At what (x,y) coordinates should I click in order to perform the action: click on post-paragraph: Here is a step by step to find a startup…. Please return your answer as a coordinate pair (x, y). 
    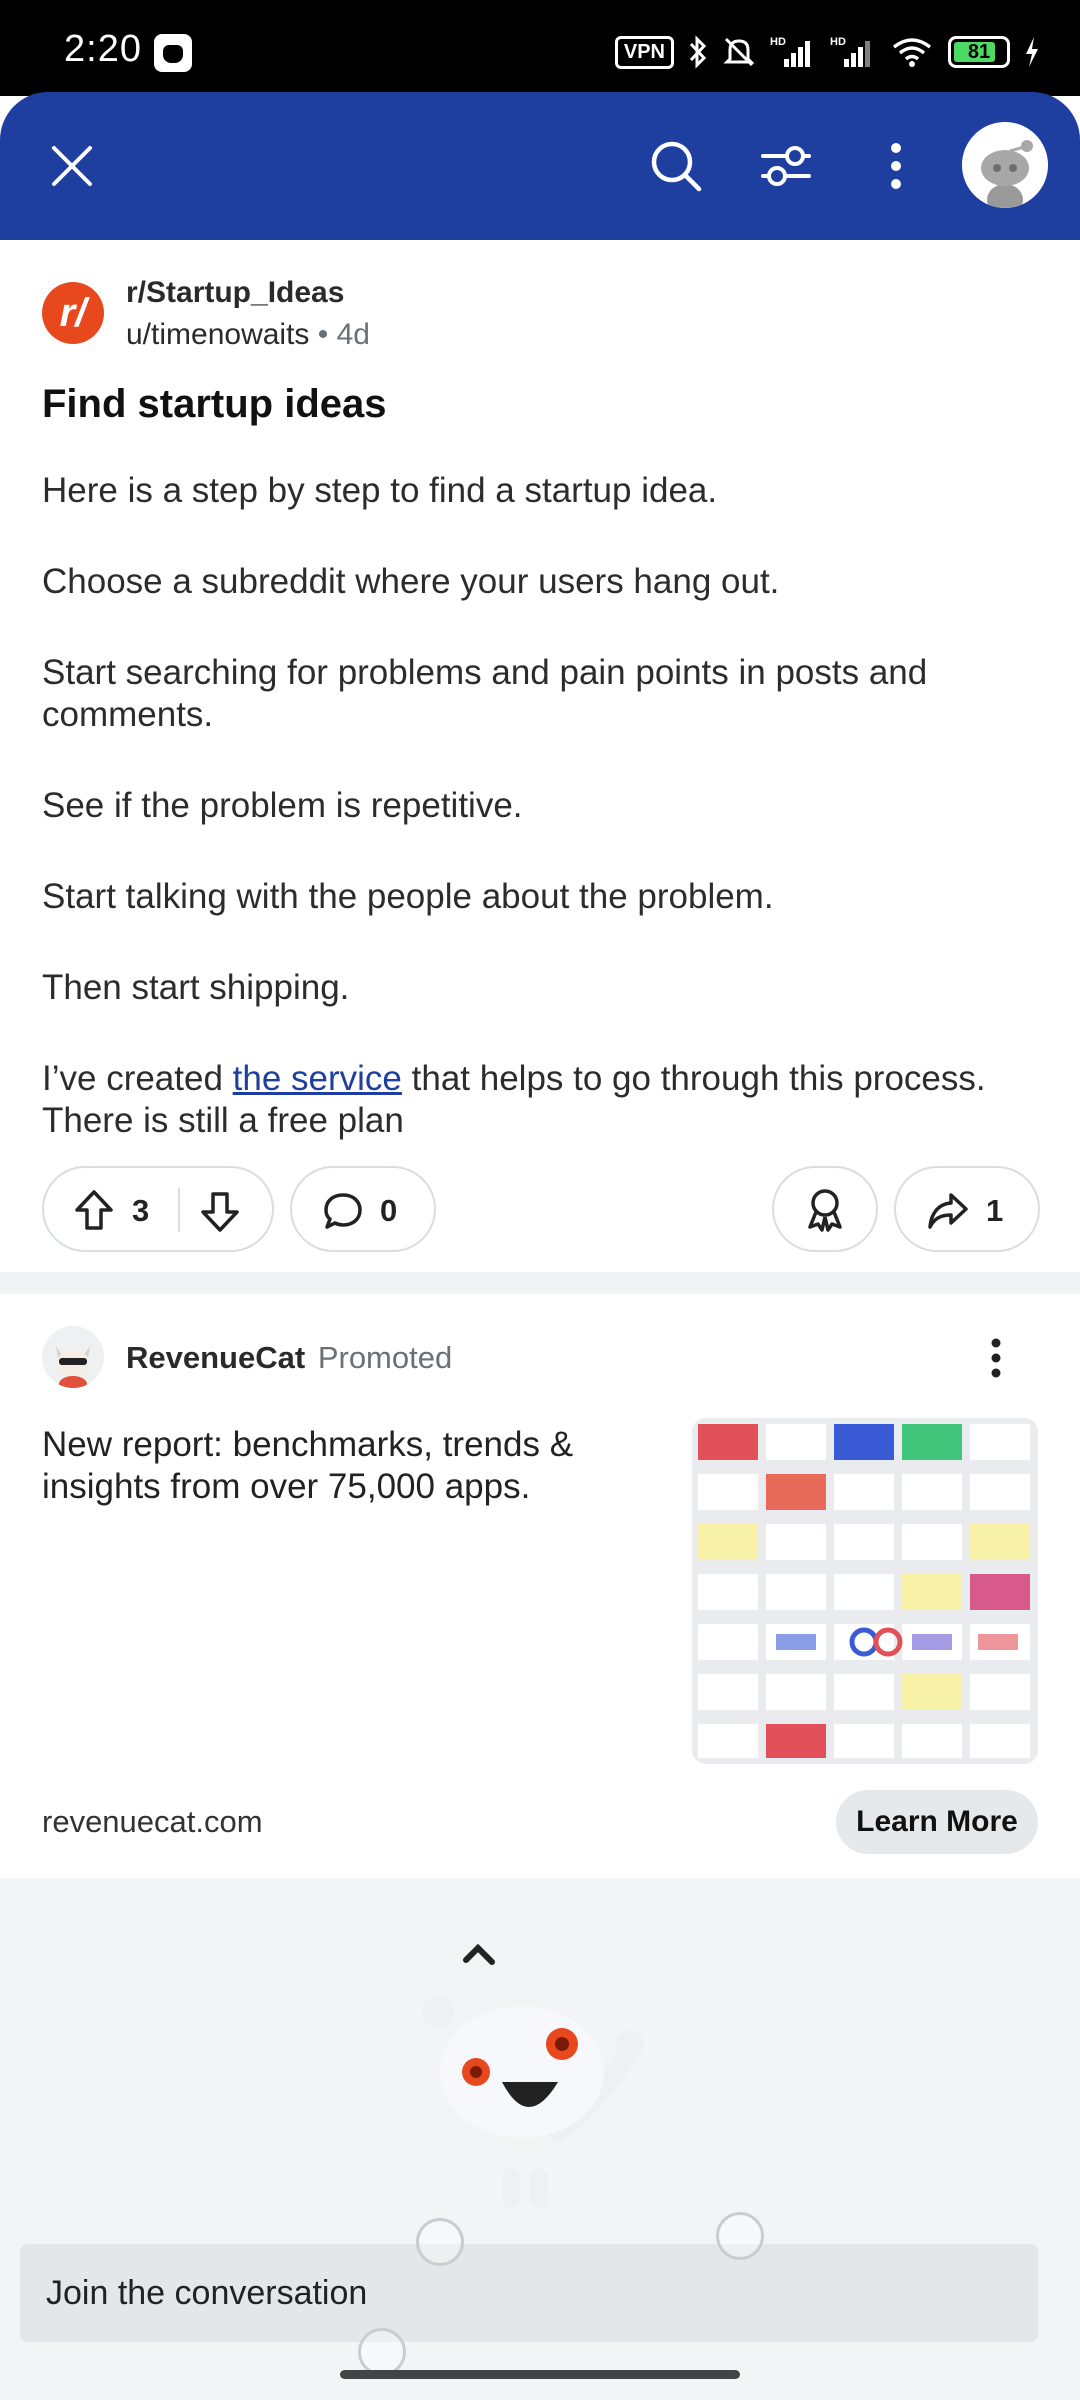
    Looking at the image, I should click on (380, 490).